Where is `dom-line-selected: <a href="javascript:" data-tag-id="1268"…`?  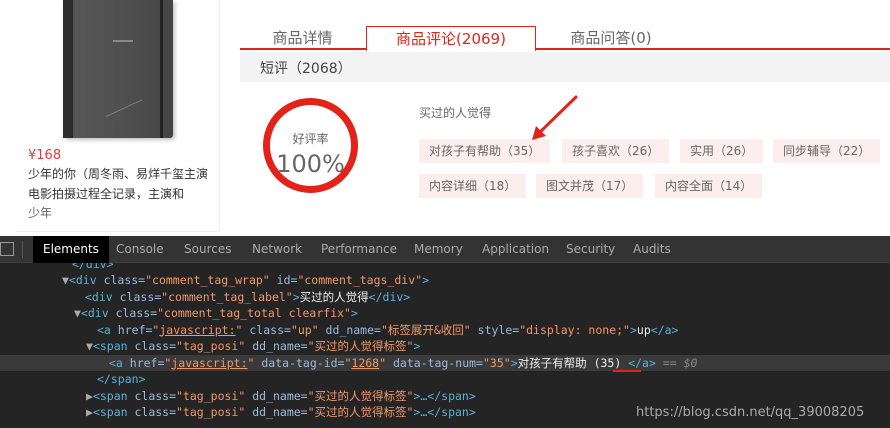
dom-line-selected: <a href="javascript:" data-tag-id="1268"… is located at coordinates (445, 363).